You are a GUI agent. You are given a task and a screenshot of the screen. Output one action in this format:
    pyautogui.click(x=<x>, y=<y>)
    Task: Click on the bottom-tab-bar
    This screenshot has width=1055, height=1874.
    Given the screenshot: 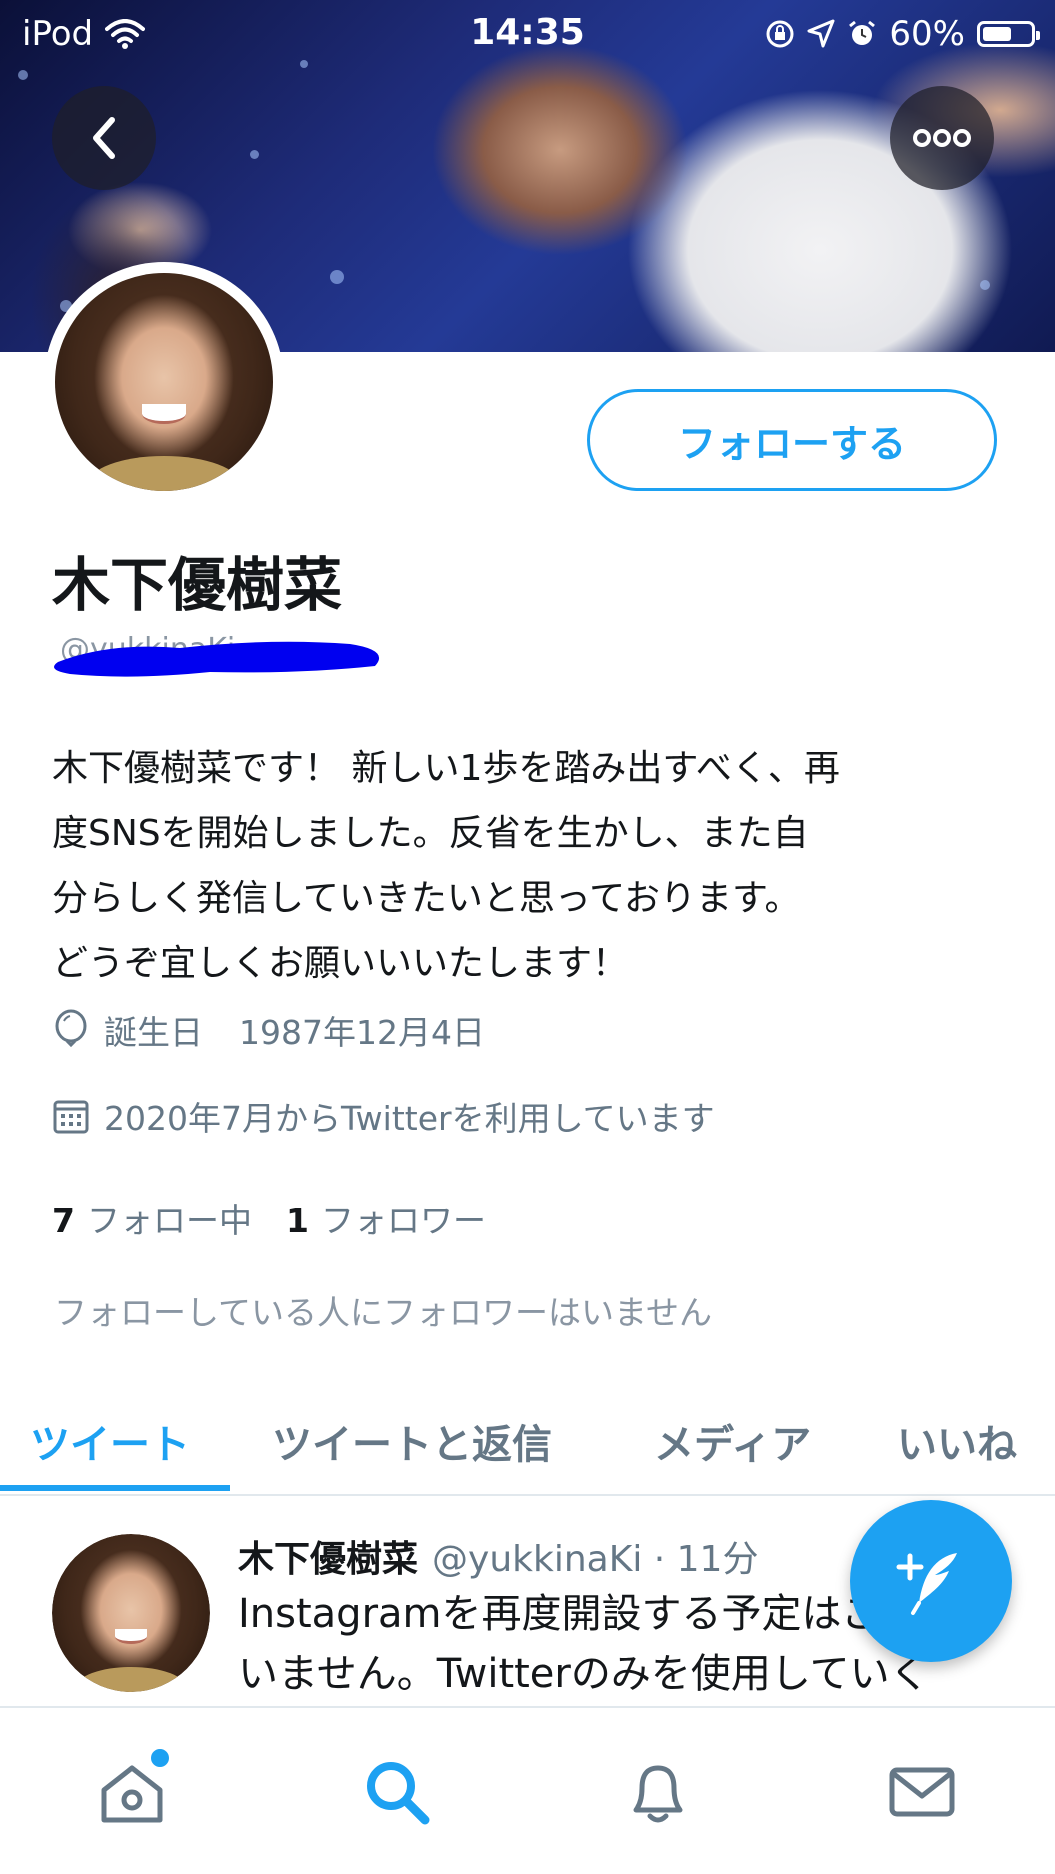 What is the action you would take?
    pyautogui.click(x=527, y=1790)
    